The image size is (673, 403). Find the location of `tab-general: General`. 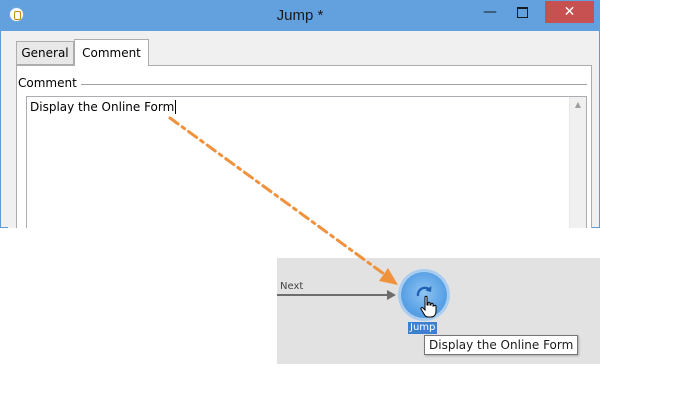

tab-general: General is located at coordinates (45, 53).